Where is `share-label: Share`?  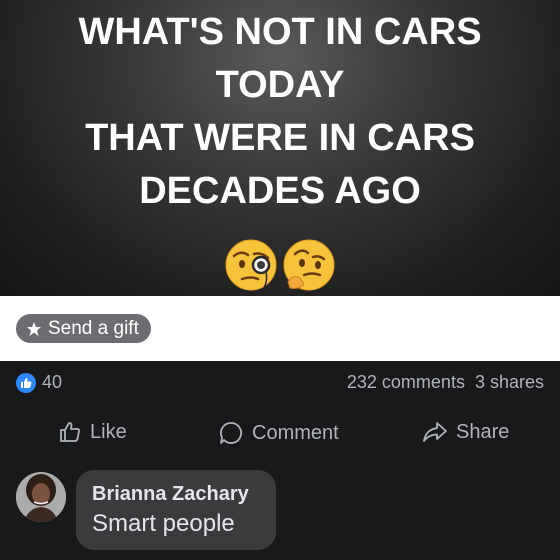
share-label: Share is located at coordinates (483, 431).